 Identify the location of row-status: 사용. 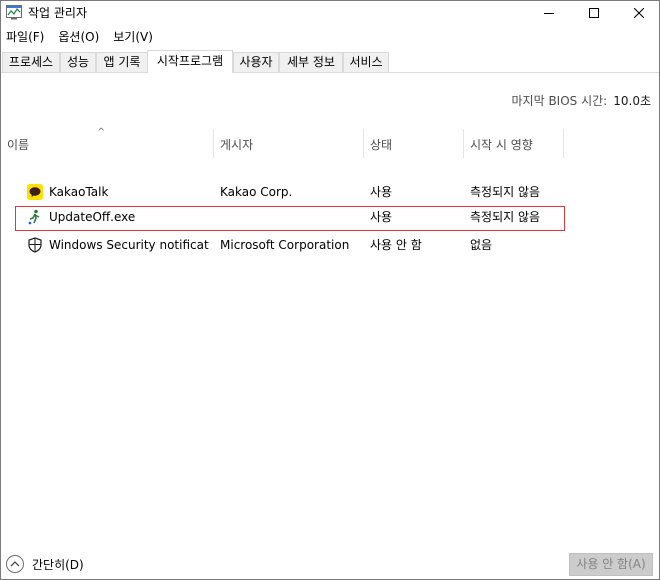
(381, 192).